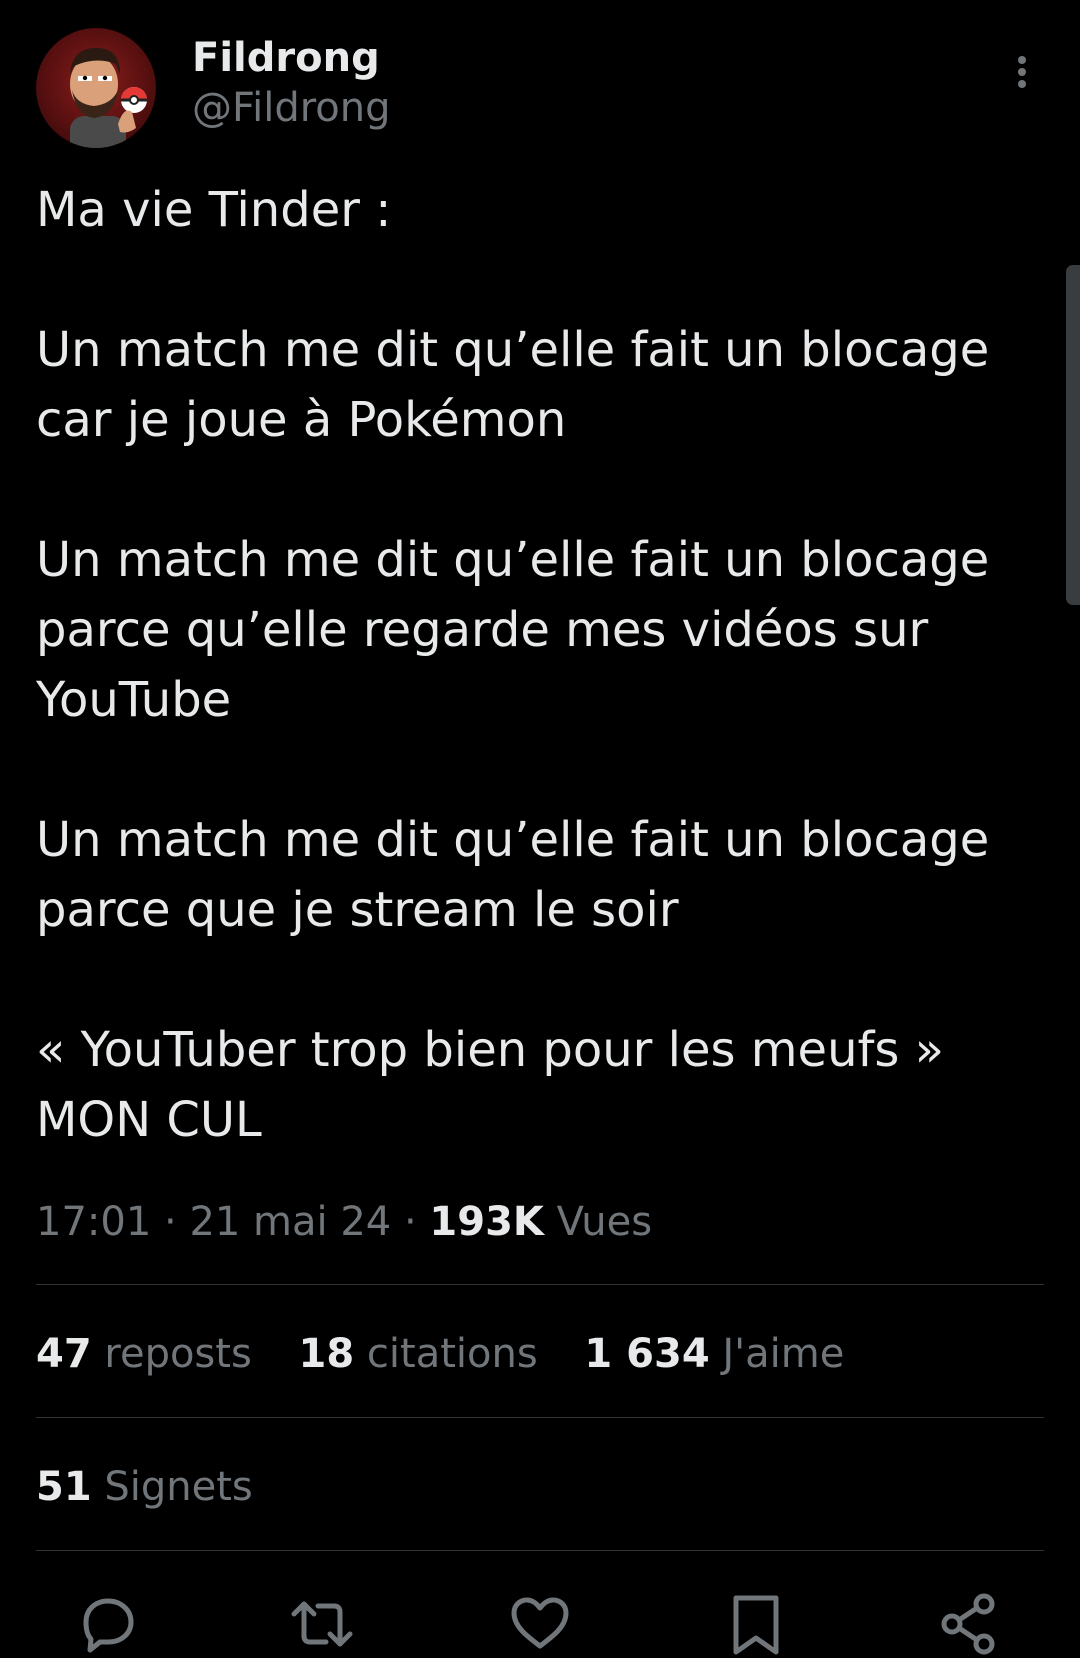  Describe the element at coordinates (290, 1222) in the screenshot. I see `tweet-date: 21 mai 24` at that location.